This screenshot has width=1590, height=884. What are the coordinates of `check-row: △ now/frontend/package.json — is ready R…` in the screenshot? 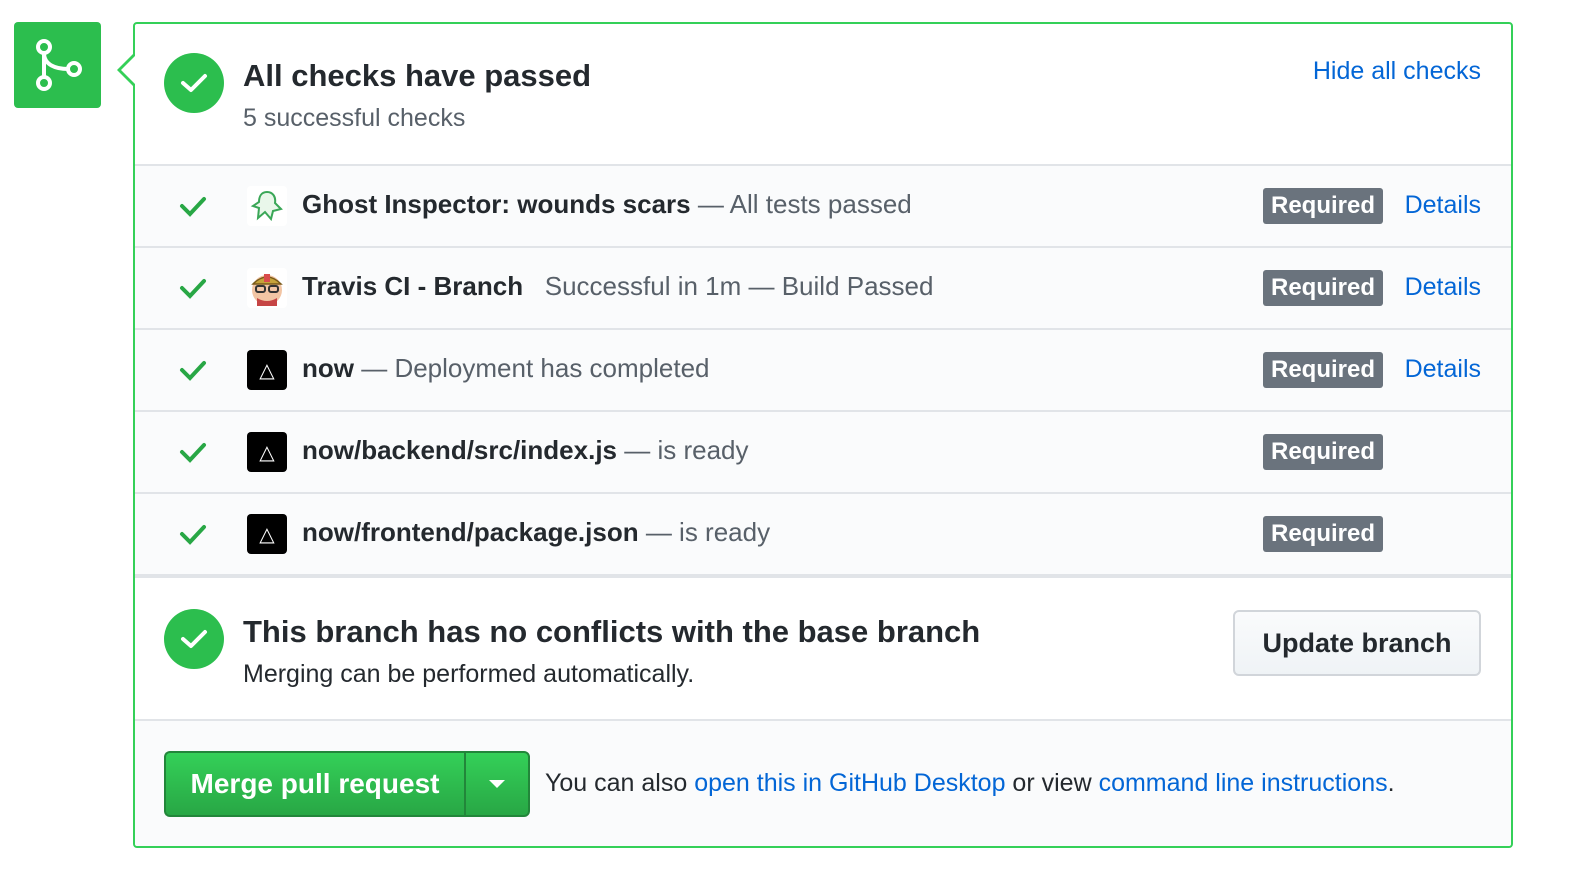 It's located at (823, 536).